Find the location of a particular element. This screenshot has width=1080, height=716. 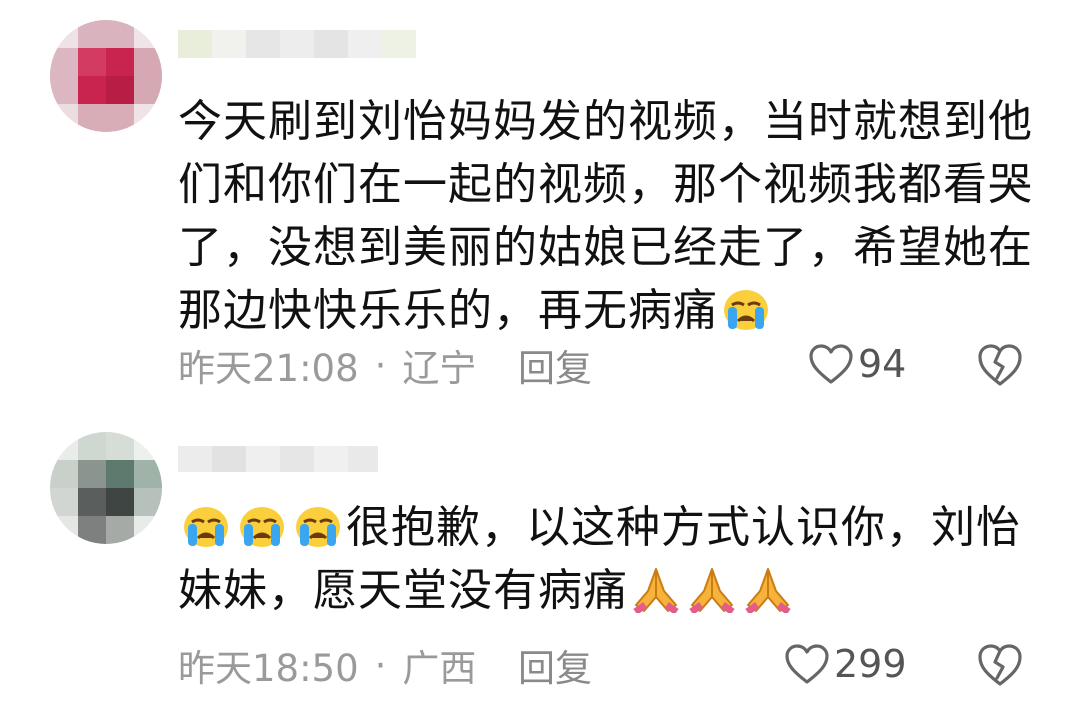

comment-text-line: 很抱歉，以这种方式认识你，刘怡 is located at coordinates (608, 527).